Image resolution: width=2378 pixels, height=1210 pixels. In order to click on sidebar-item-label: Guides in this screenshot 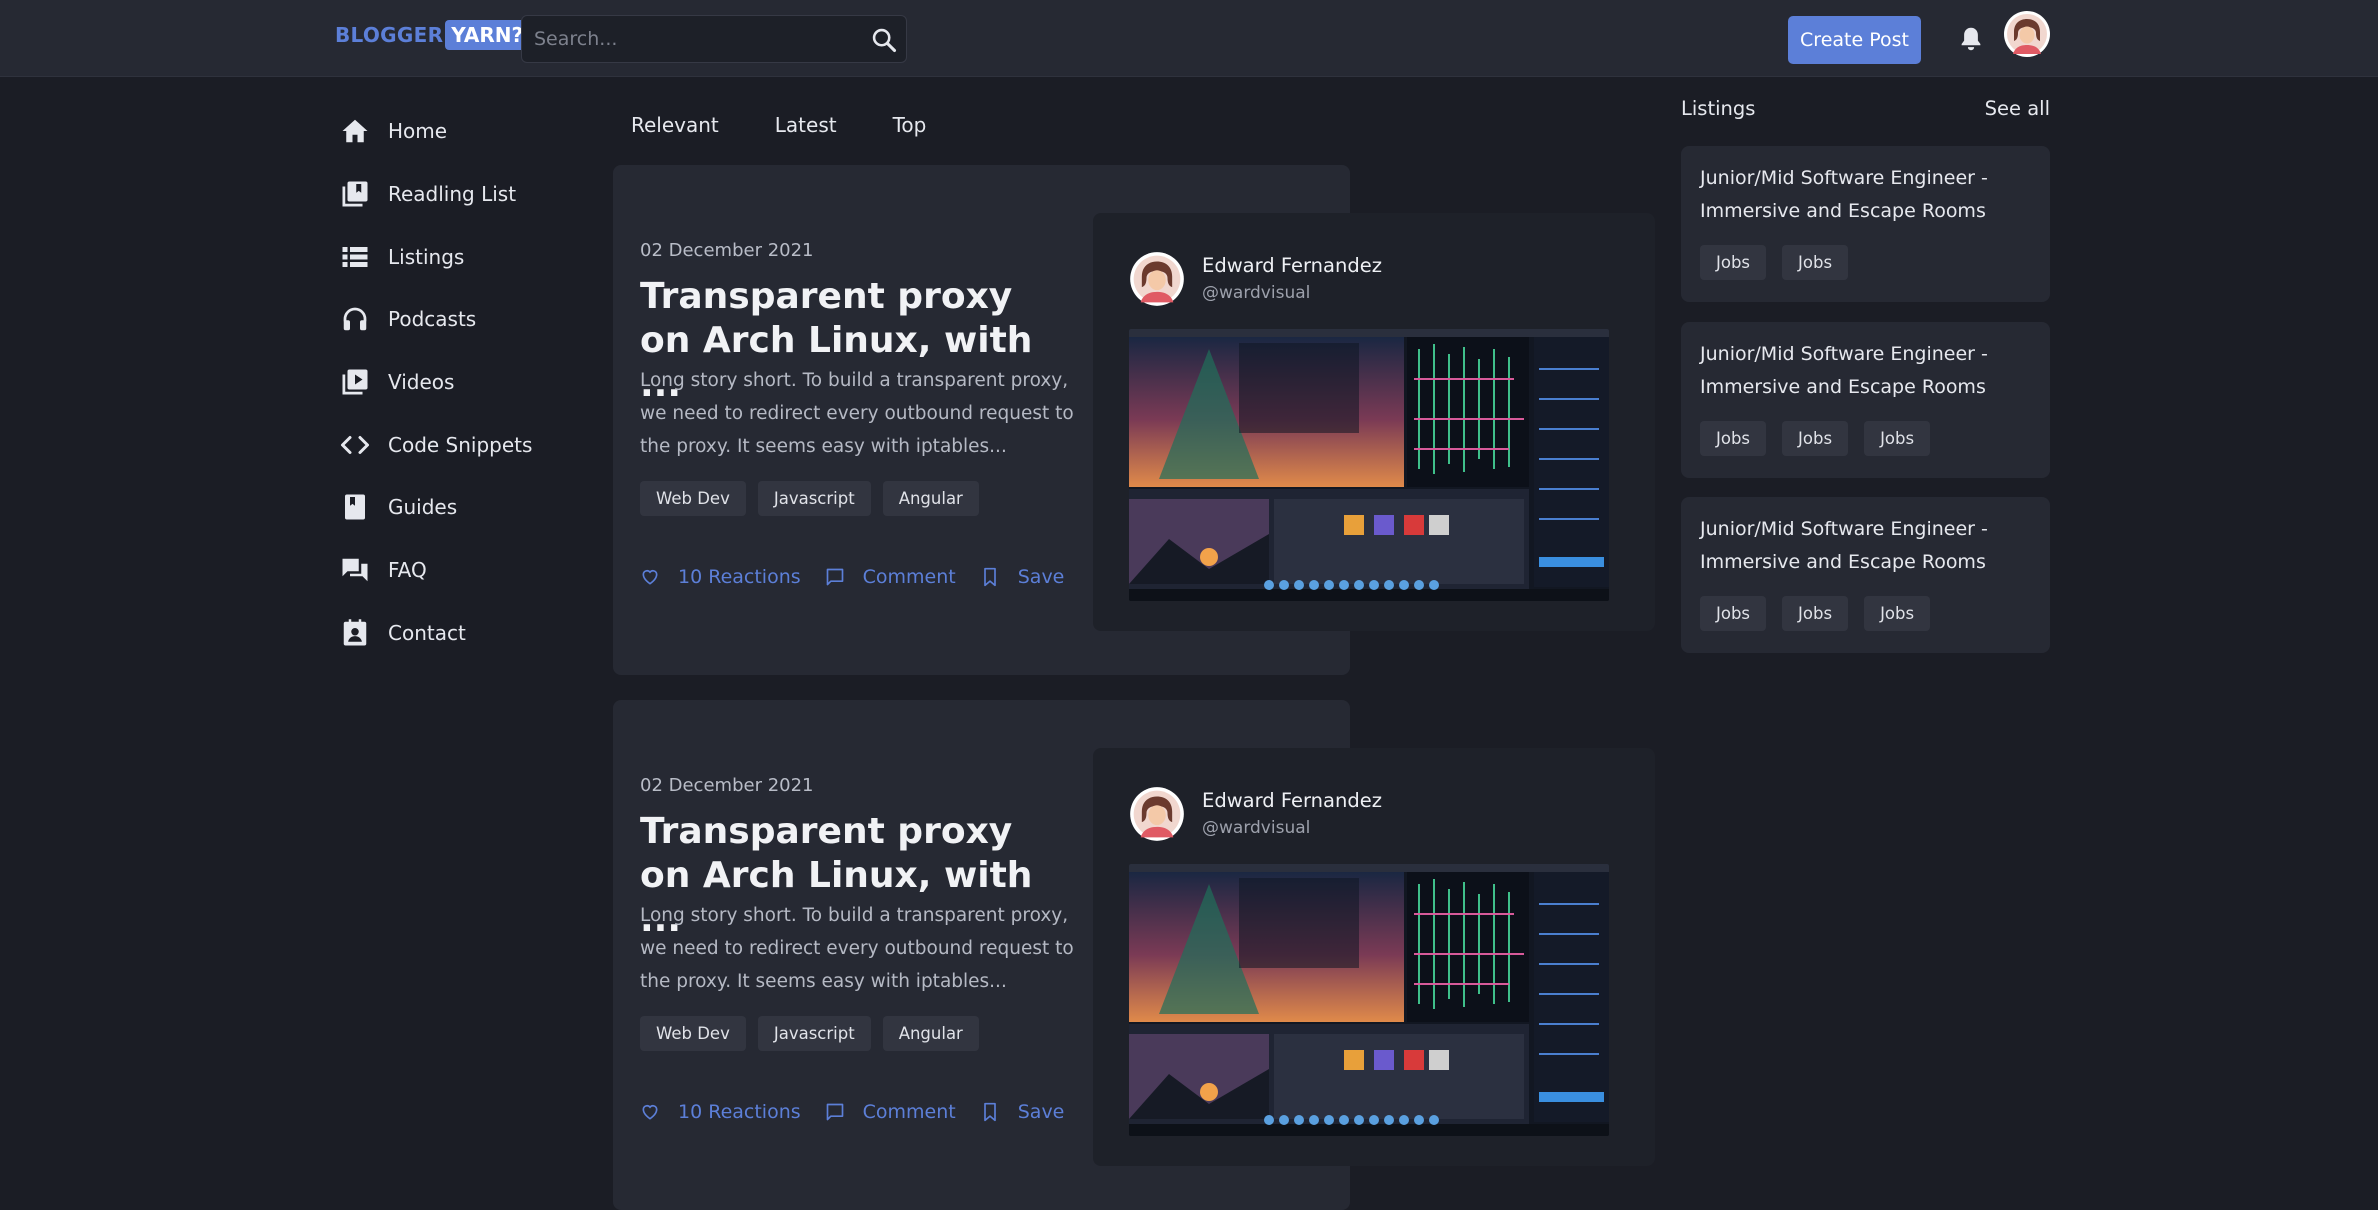, I will do `click(423, 507)`.